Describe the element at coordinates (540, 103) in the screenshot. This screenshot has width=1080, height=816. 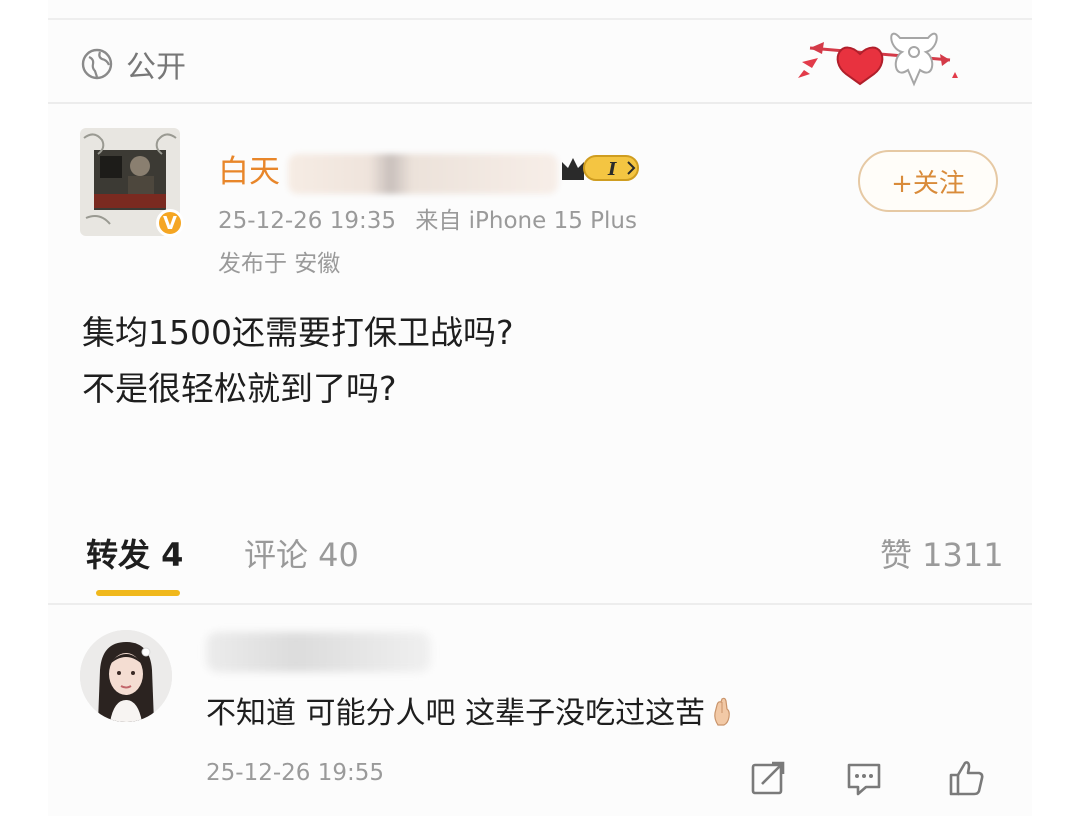
I see `header-divider` at that location.